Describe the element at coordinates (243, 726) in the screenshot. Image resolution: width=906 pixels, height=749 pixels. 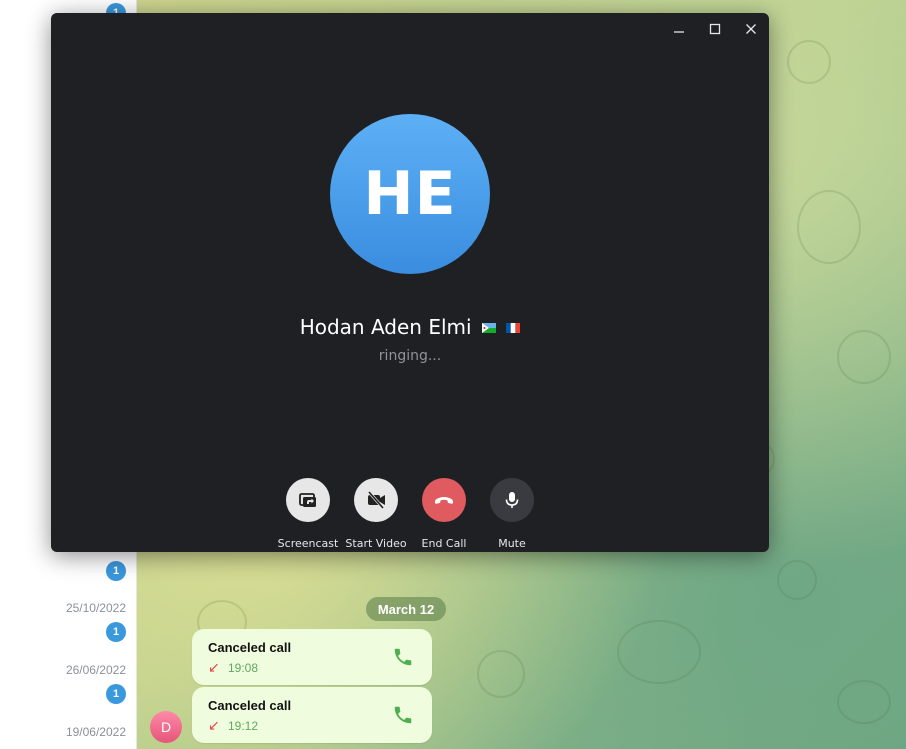
I see `message-time: 19:12` at that location.